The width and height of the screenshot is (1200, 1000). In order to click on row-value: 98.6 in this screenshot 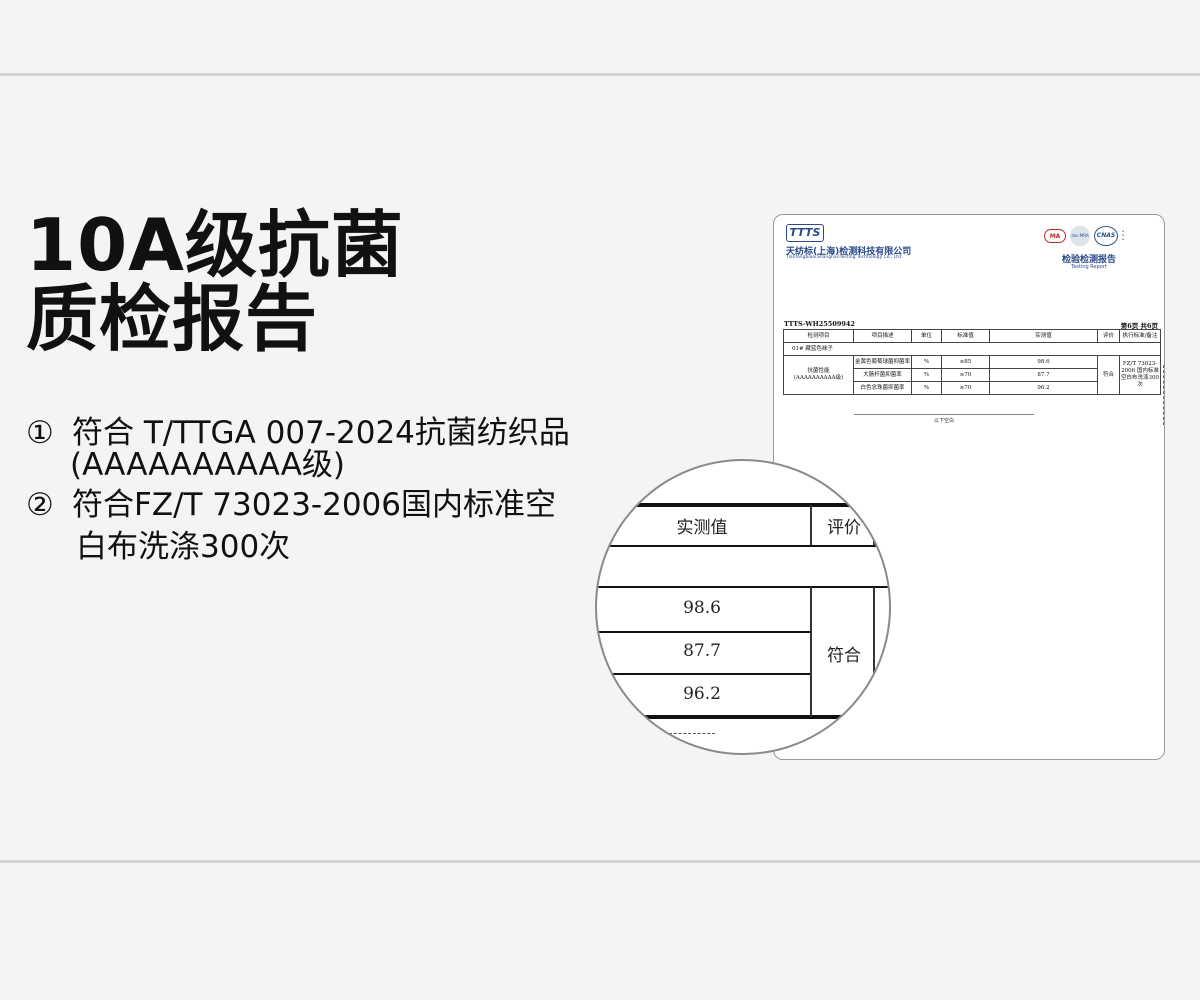, I will do `click(1043, 362)`.